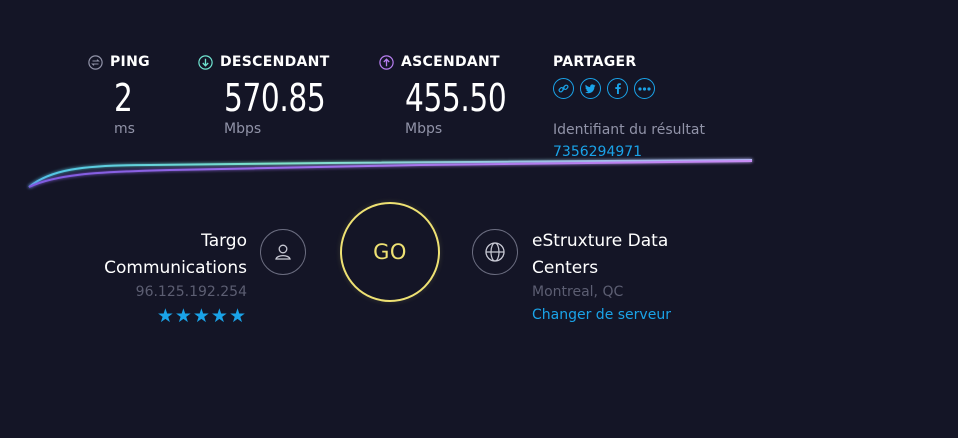  What do you see at coordinates (191, 292) in the screenshot?
I see `isp-ip-address: 96.125.192.254` at bounding box center [191, 292].